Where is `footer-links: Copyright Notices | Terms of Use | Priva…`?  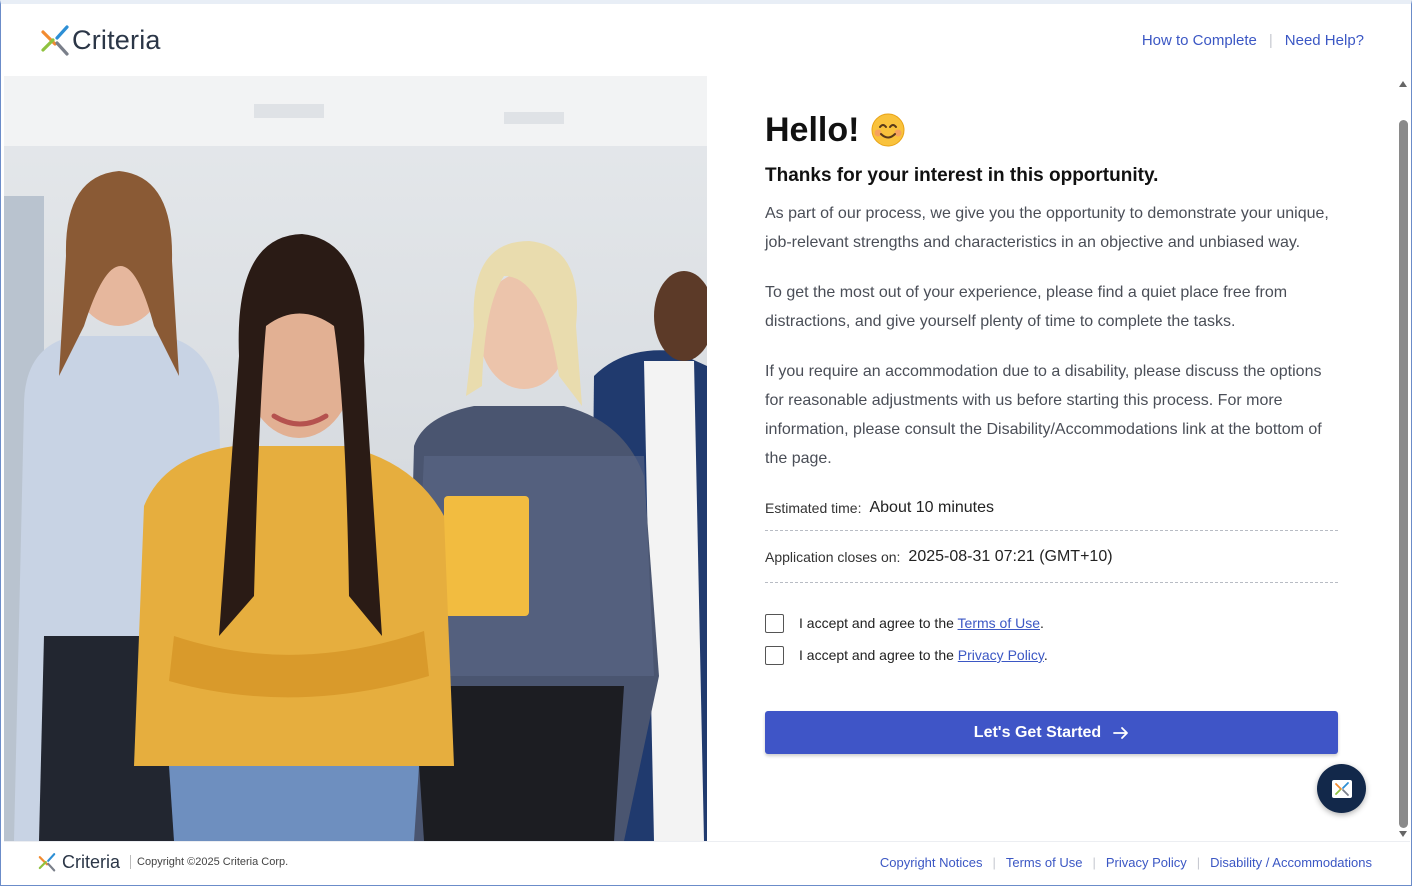 footer-links: Copyright Notices | Terms of Use | Priva… is located at coordinates (1126, 862).